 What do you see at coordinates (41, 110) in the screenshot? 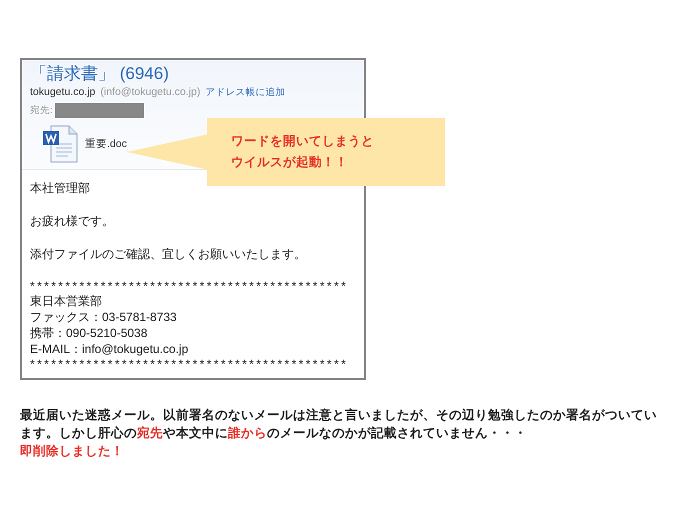
I see `recipient-label: 宛先:` at bounding box center [41, 110].